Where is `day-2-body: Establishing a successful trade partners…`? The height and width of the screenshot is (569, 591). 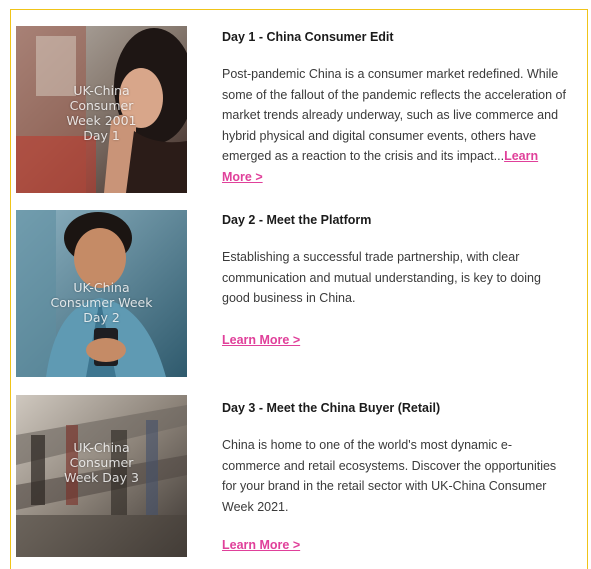
day-2-body: Establishing a successful trade partners… is located at coordinates (381, 278).